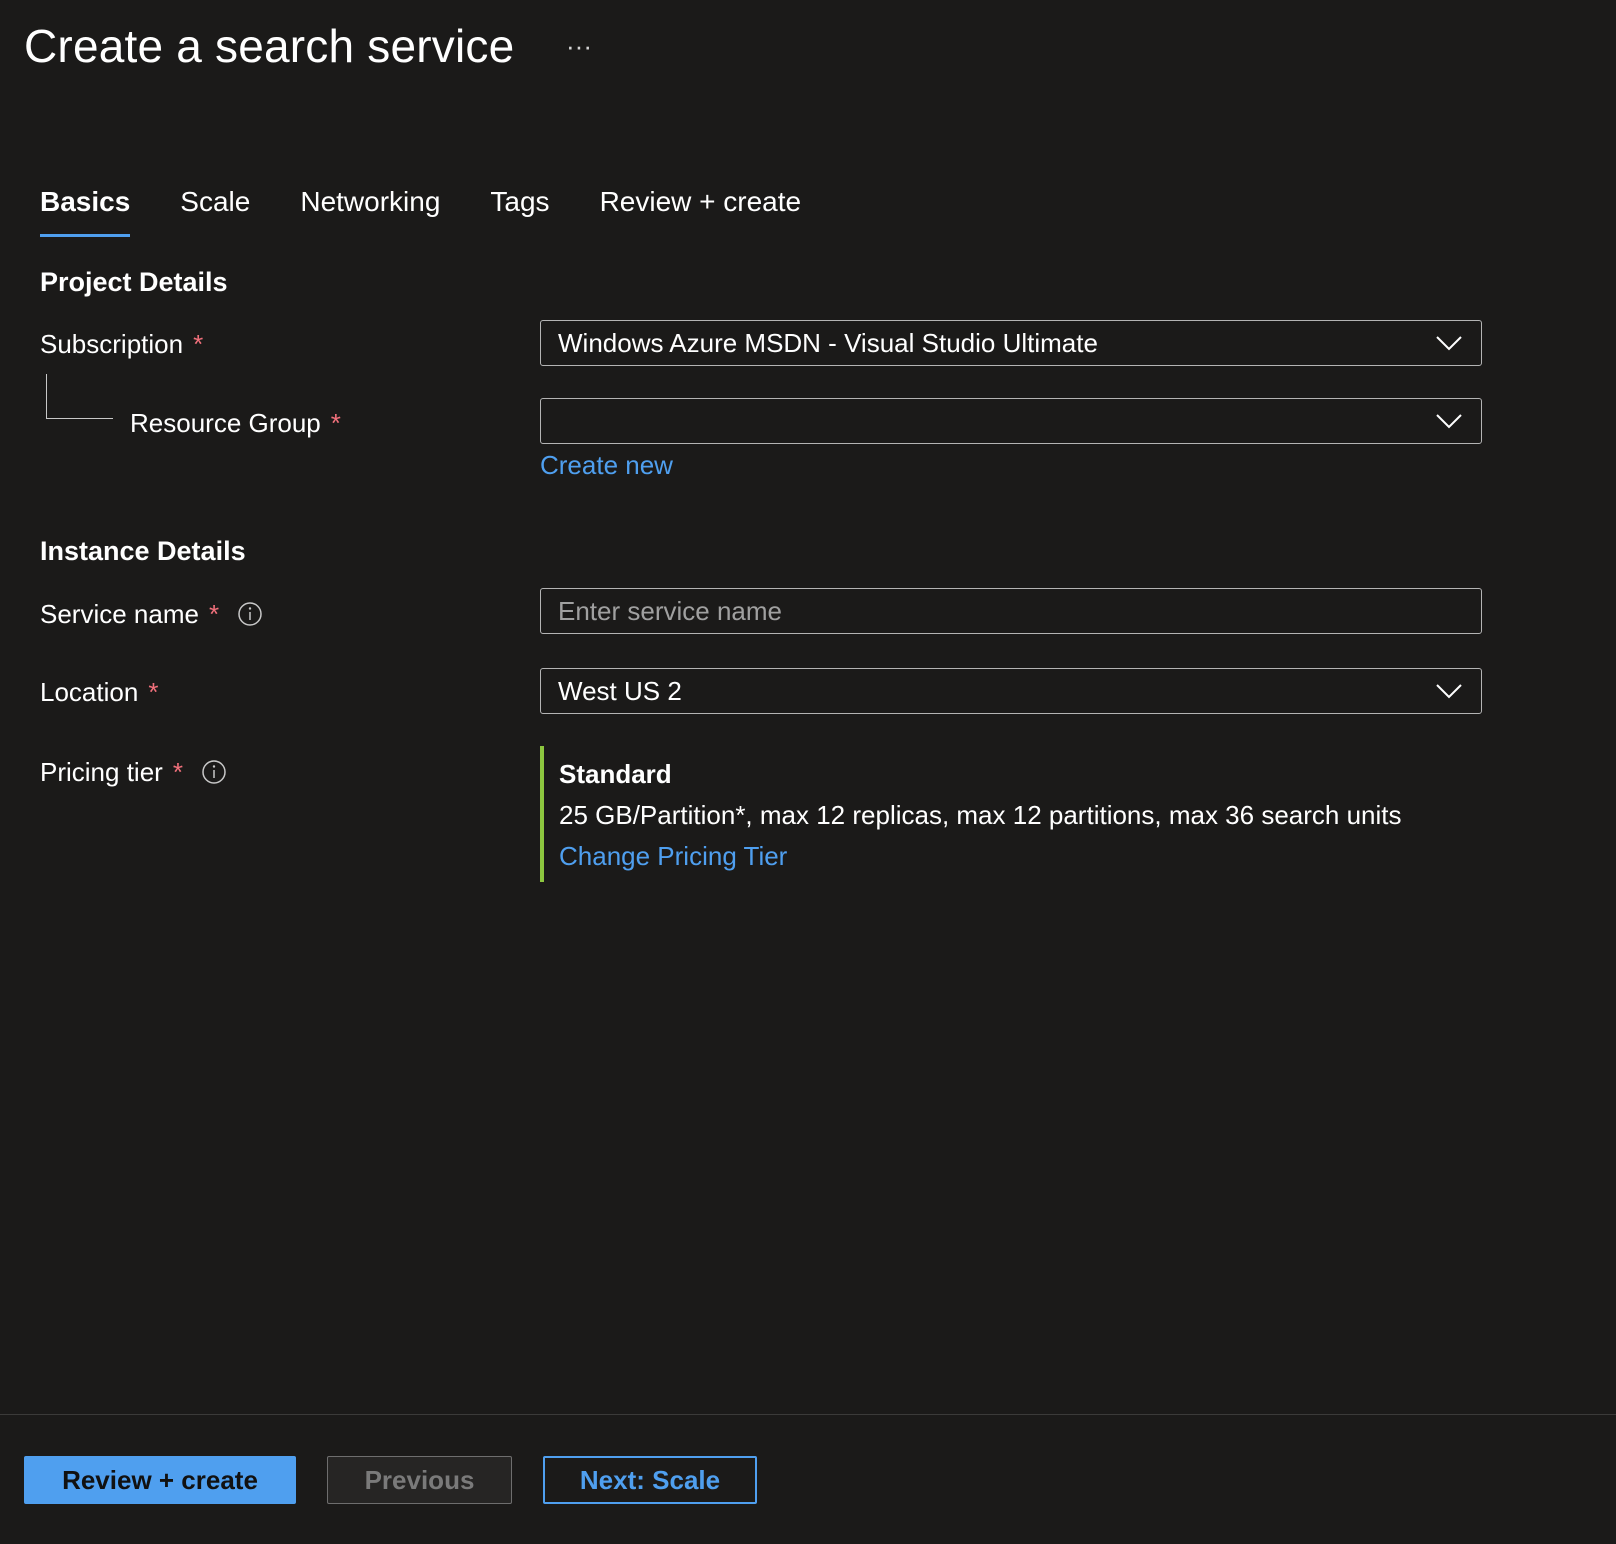 This screenshot has height=1544, width=1616. I want to click on resource-group-label: Resource Group *, so click(235, 423).